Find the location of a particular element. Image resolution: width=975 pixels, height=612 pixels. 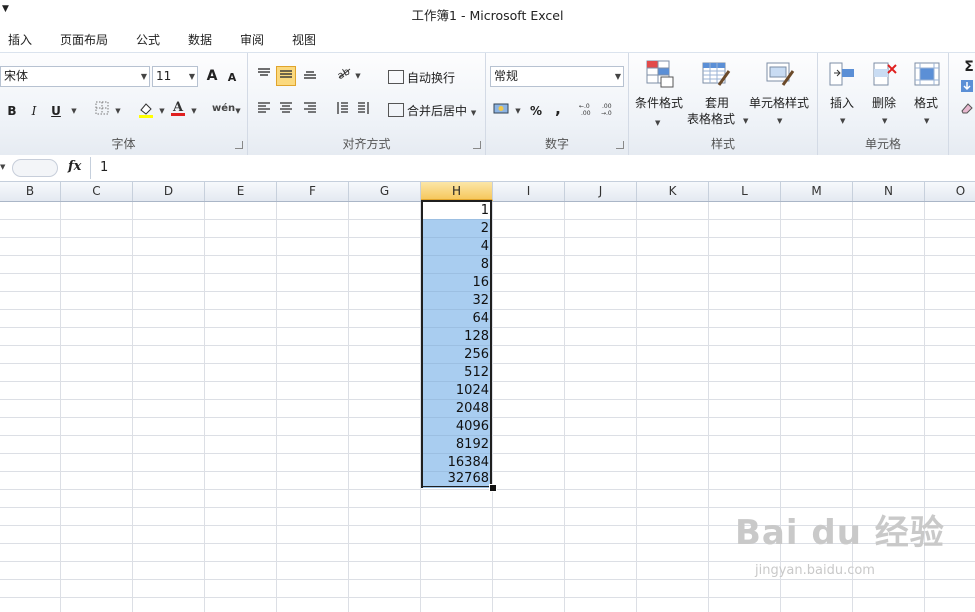

fill-icon is located at coordinates (966, 89).